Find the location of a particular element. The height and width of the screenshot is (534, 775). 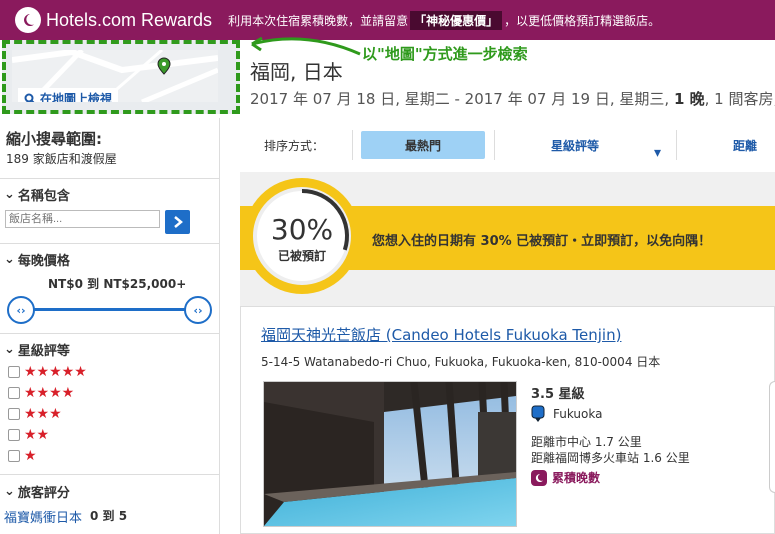

booked-ring: 30% 已被預訂 is located at coordinates (302, 236).